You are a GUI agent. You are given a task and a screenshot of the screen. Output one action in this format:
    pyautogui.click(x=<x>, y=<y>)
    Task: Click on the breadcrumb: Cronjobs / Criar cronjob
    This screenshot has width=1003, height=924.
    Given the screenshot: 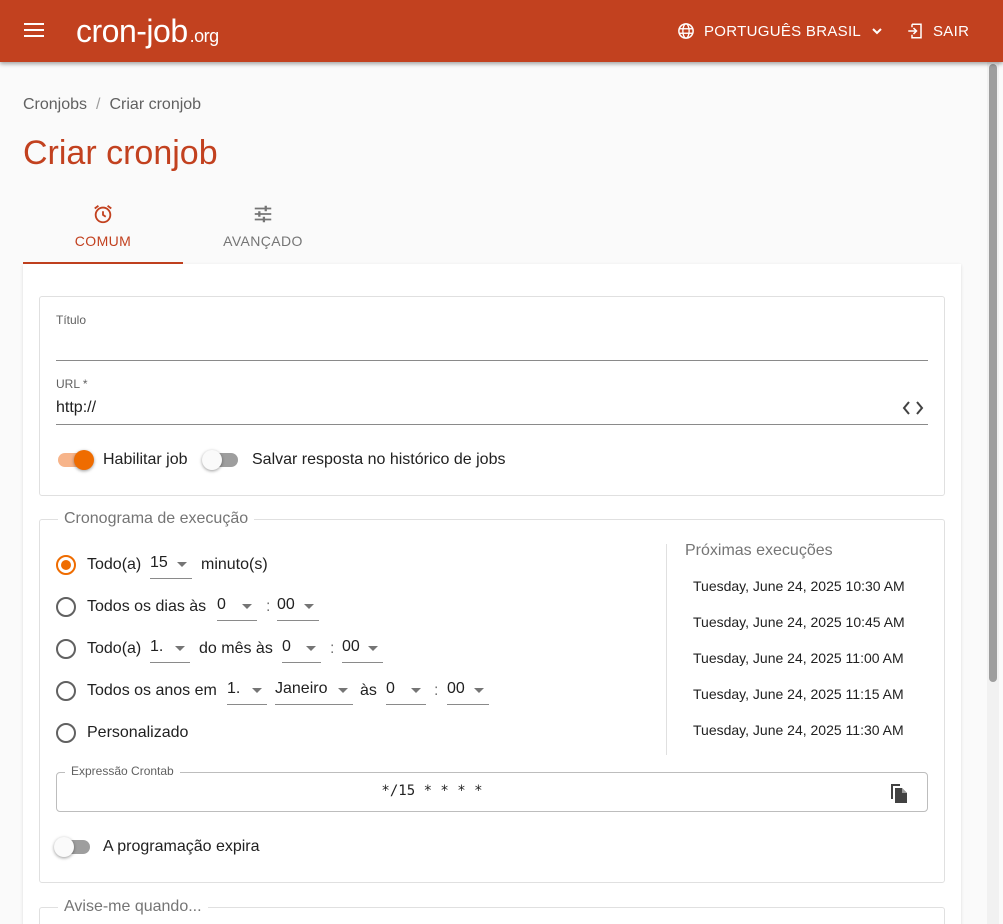 What is the action you would take?
    pyautogui.click(x=112, y=105)
    